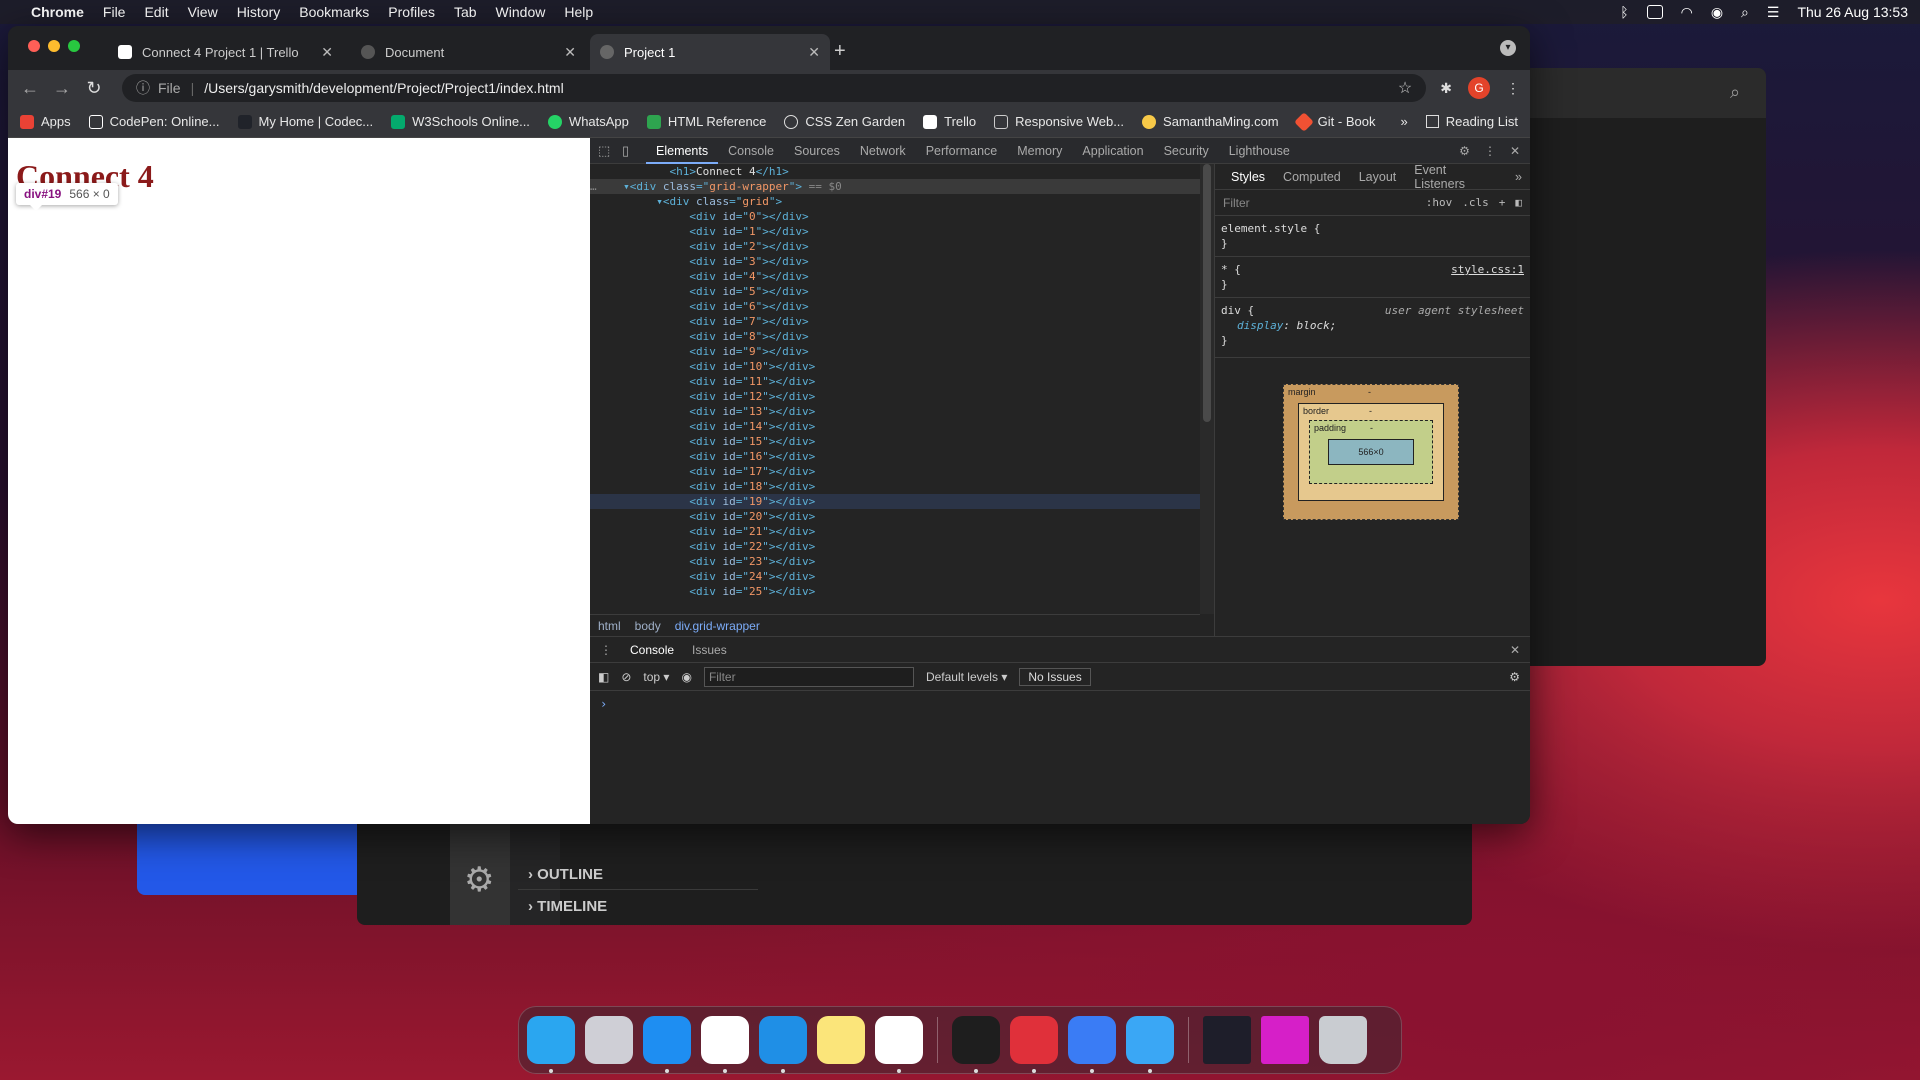 This screenshot has width=1920, height=1080. What do you see at coordinates (1513, 88) in the screenshot?
I see `chrome-menu-icon: ⋮` at bounding box center [1513, 88].